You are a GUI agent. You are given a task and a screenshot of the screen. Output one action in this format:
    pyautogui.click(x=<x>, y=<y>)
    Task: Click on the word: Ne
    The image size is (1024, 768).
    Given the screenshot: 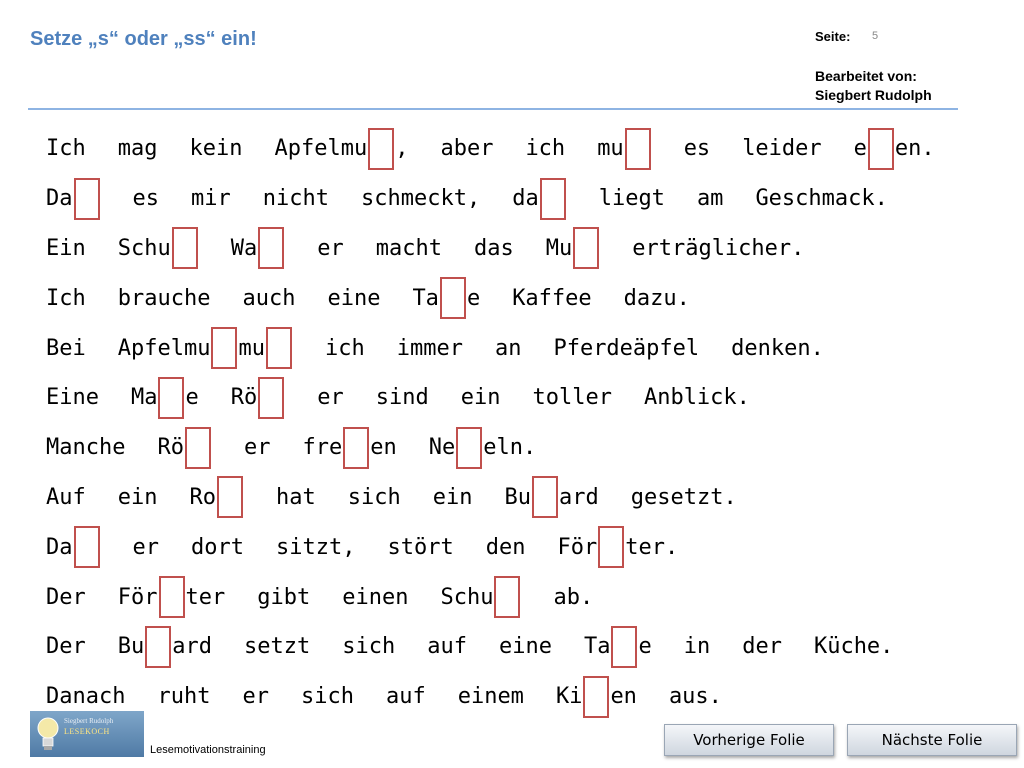 What is the action you would take?
    pyautogui.click(x=442, y=448)
    